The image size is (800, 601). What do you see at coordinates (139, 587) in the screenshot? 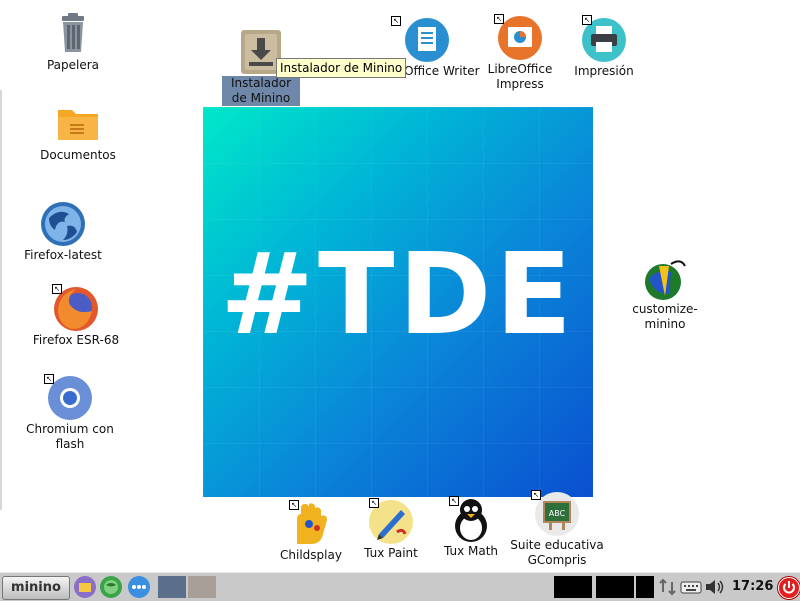
I see `more-apps-launcher-icon` at bounding box center [139, 587].